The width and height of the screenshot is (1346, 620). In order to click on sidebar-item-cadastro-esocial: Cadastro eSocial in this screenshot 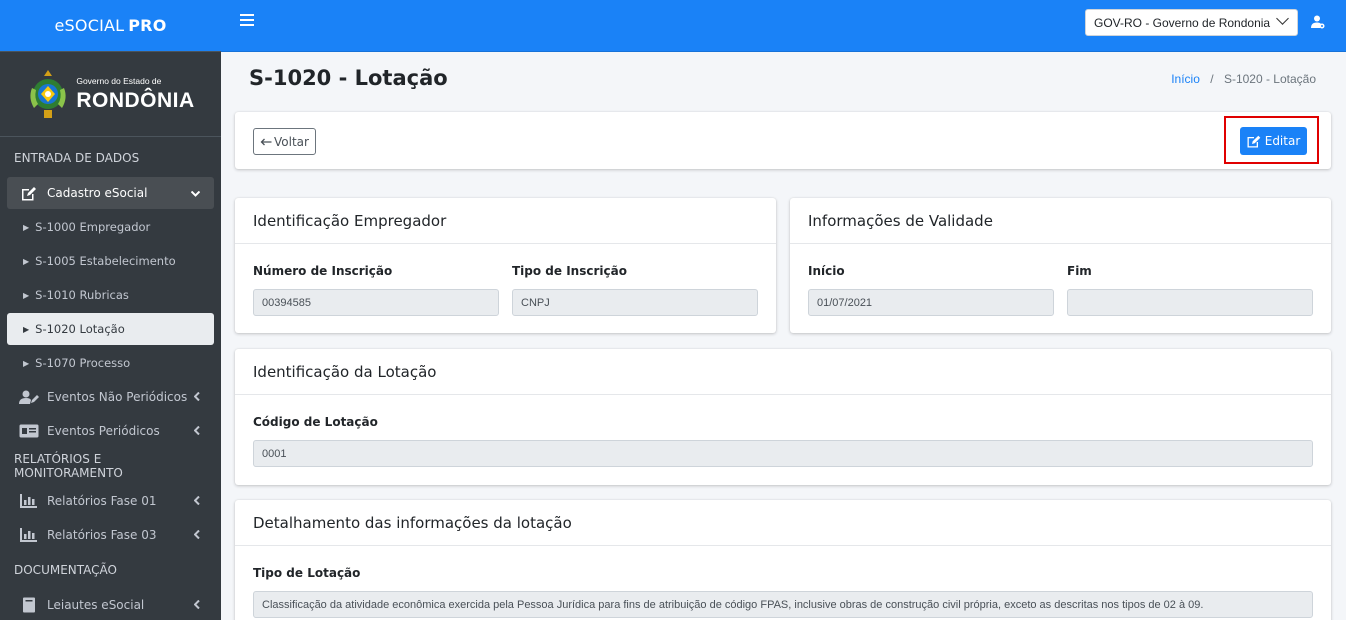, I will do `click(110, 193)`.